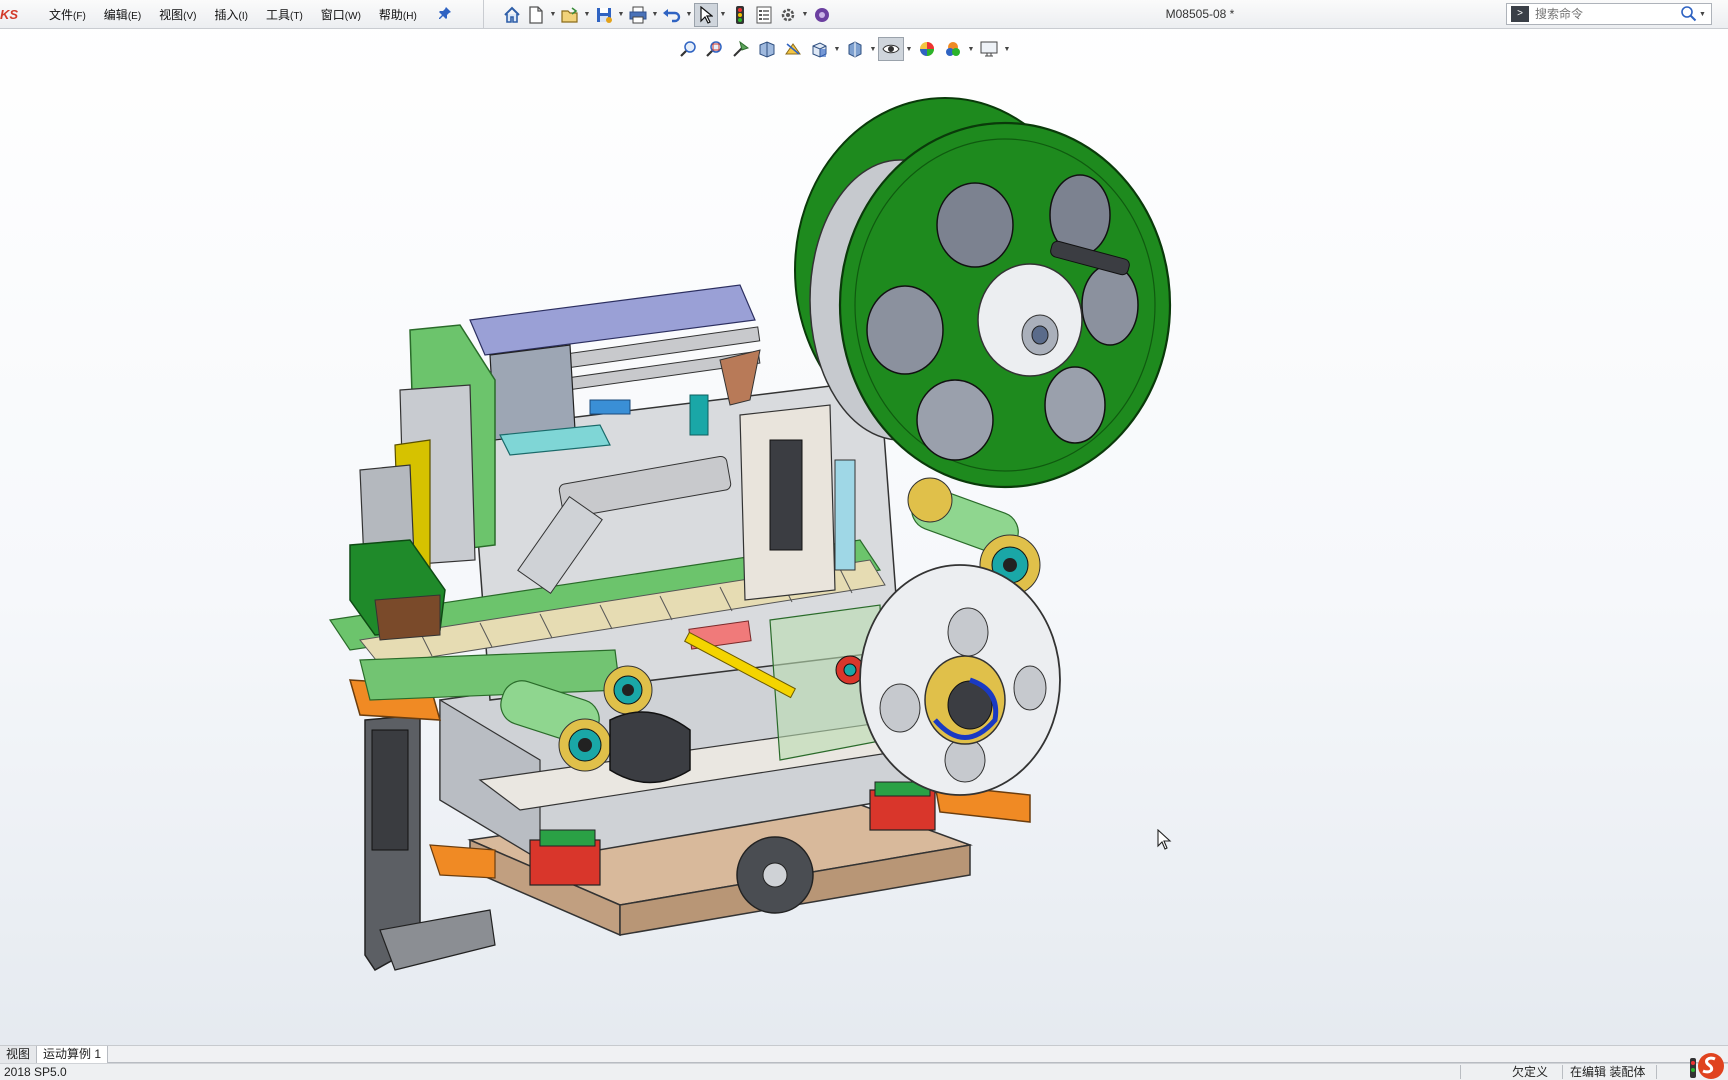 The image size is (1728, 1080). I want to click on menu-tools: 工具(T), so click(284, 15).